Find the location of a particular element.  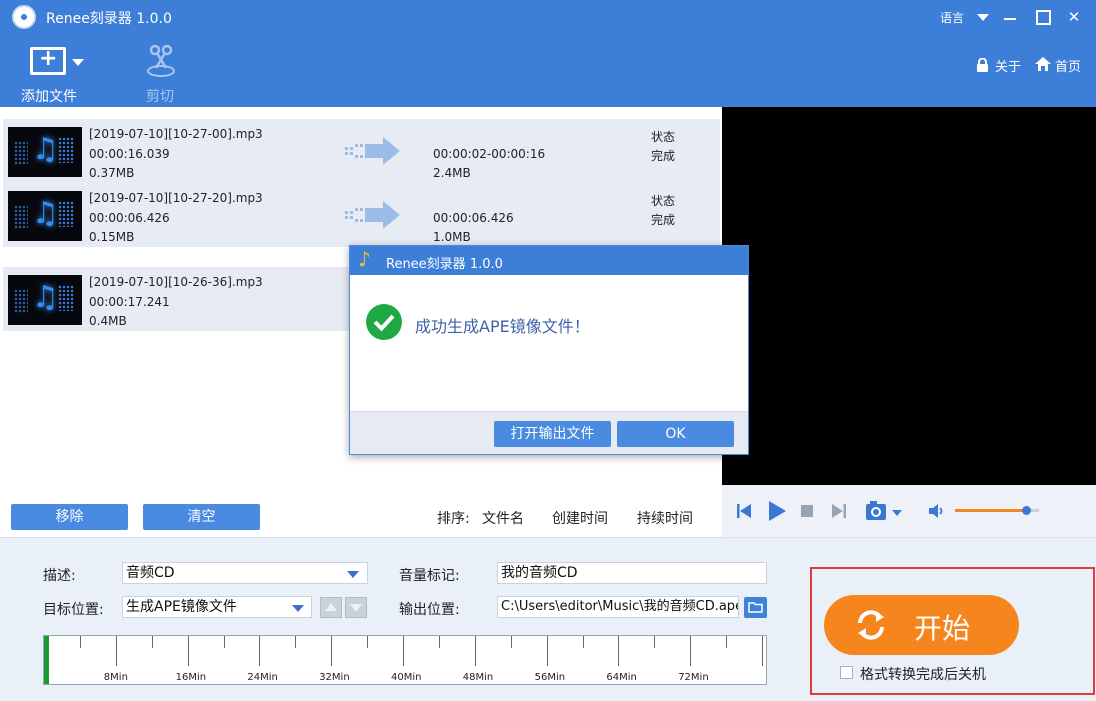

close-button: ✕ is located at coordinates (1074, 17).